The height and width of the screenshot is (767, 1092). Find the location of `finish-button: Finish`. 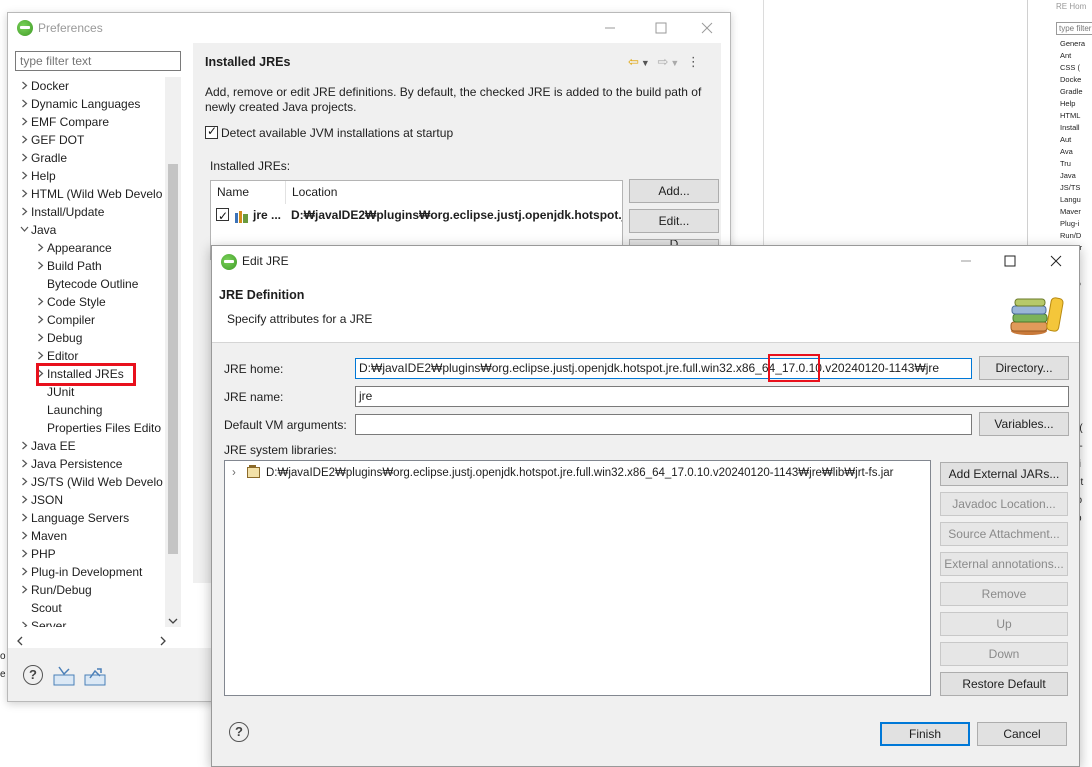

finish-button: Finish is located at coordinates (925, 734).